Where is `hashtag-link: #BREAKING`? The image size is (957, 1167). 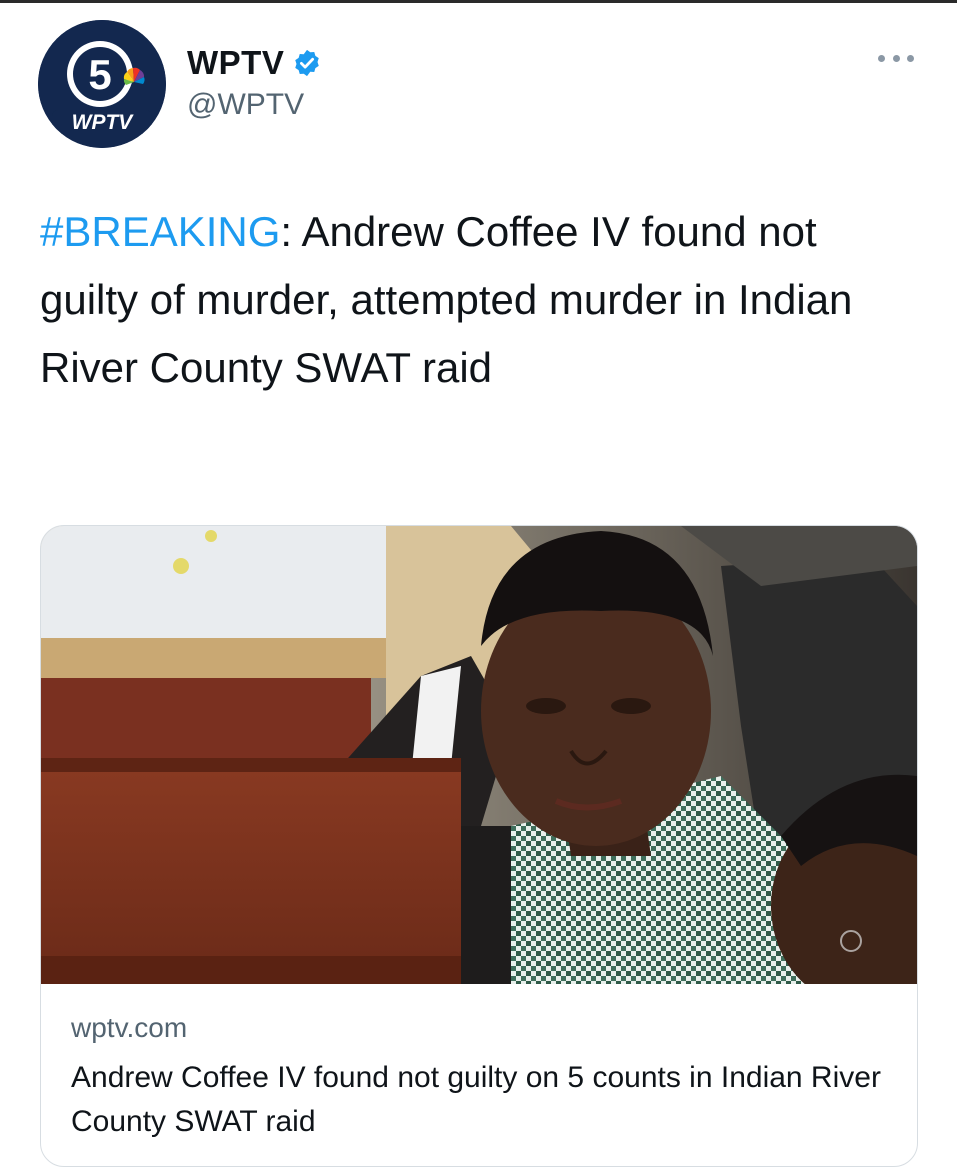
hashtag-link: #BREAKING is located at coordinates (160, 231).